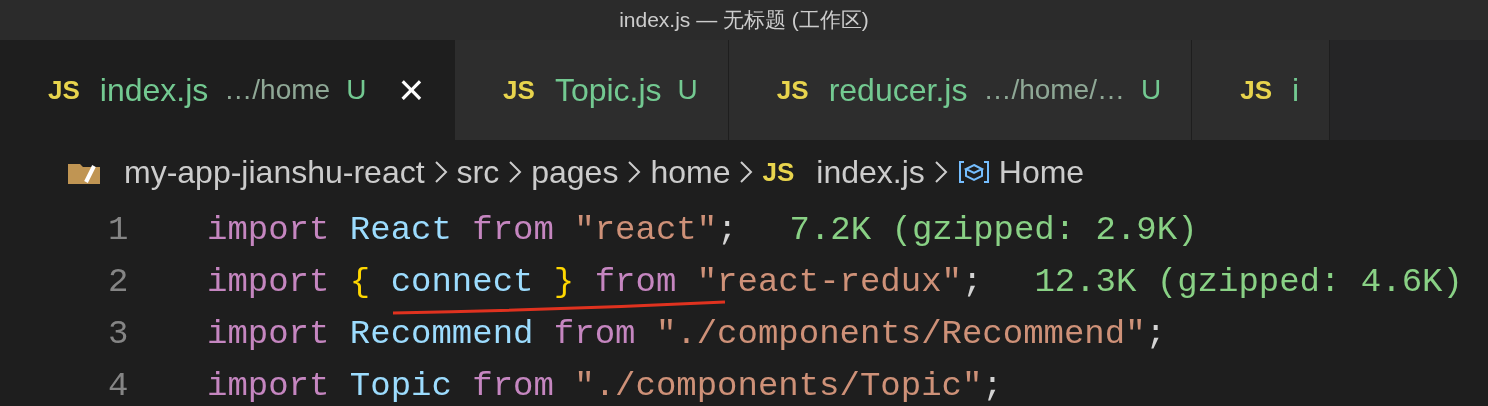  What do you see at coordinates (605, 386) in the screenshot?
I see `code-line: import Topic from "./components/Topic";` at bounding box center [605, 386].